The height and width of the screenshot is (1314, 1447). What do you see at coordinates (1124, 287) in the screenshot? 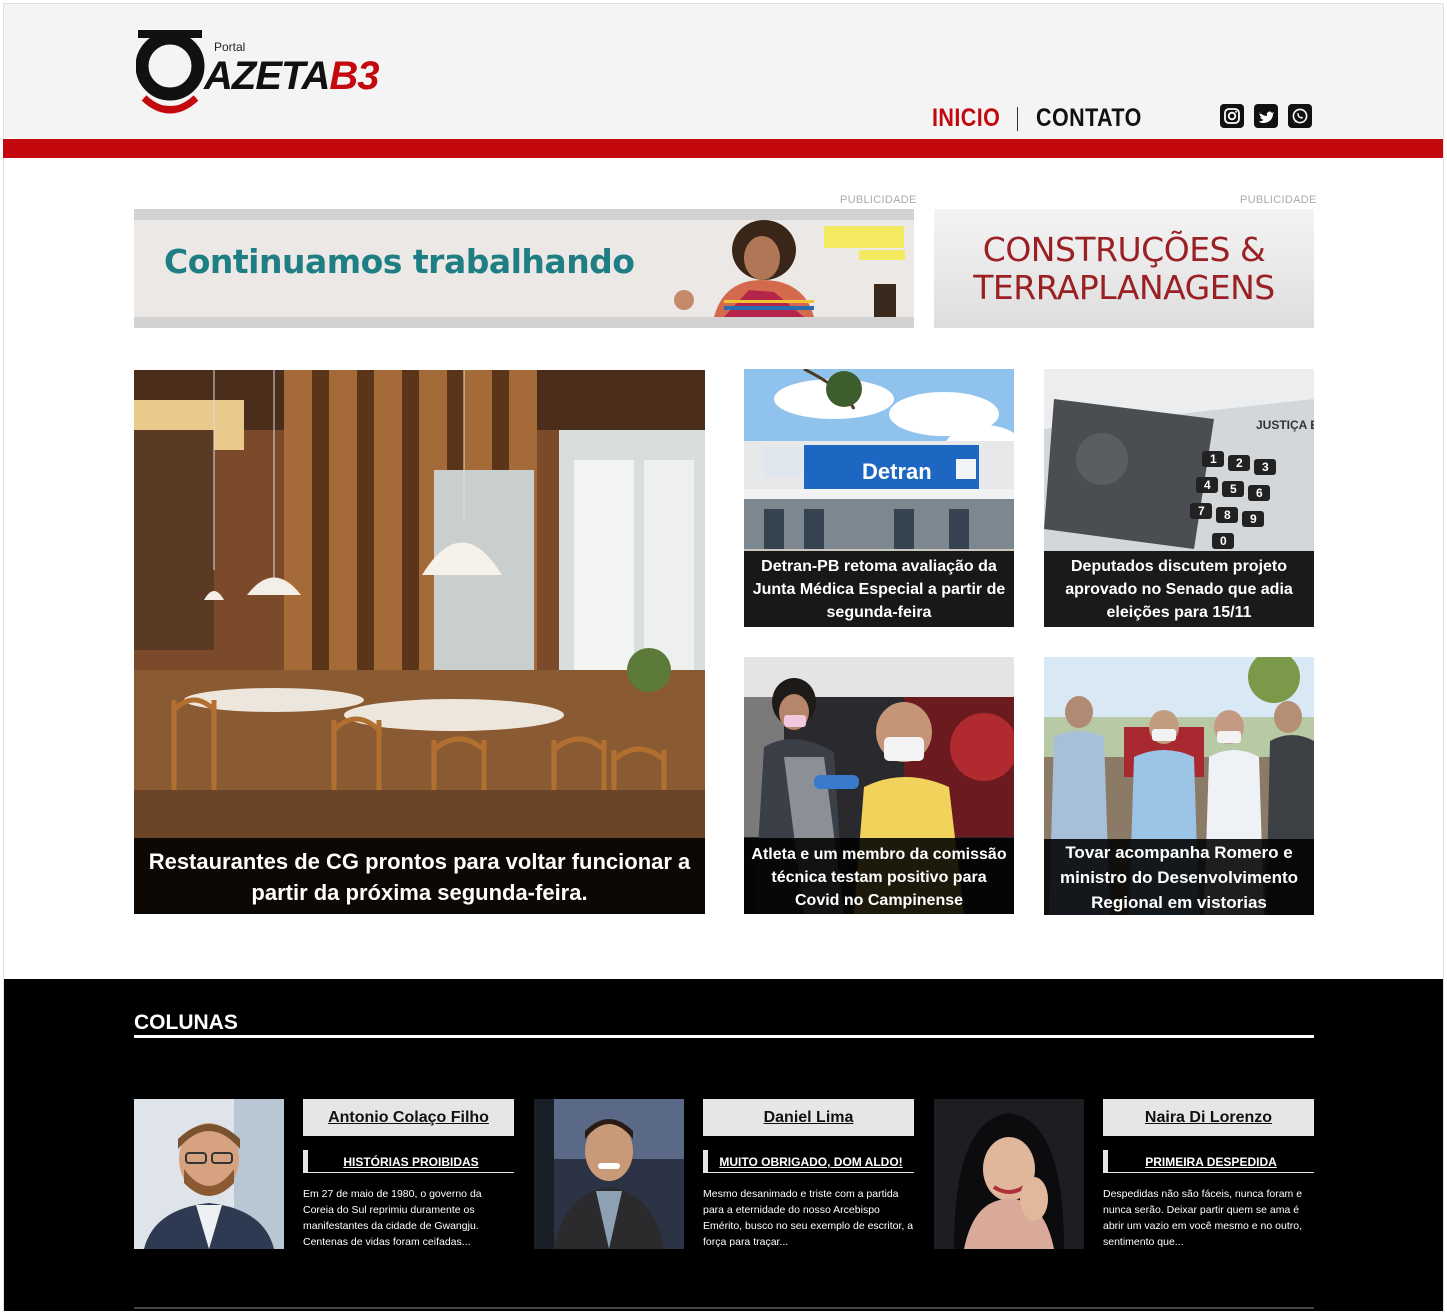
I see `ad-right-line-2: TERRAPLANAGENS` at bounding box center [1124, 287].